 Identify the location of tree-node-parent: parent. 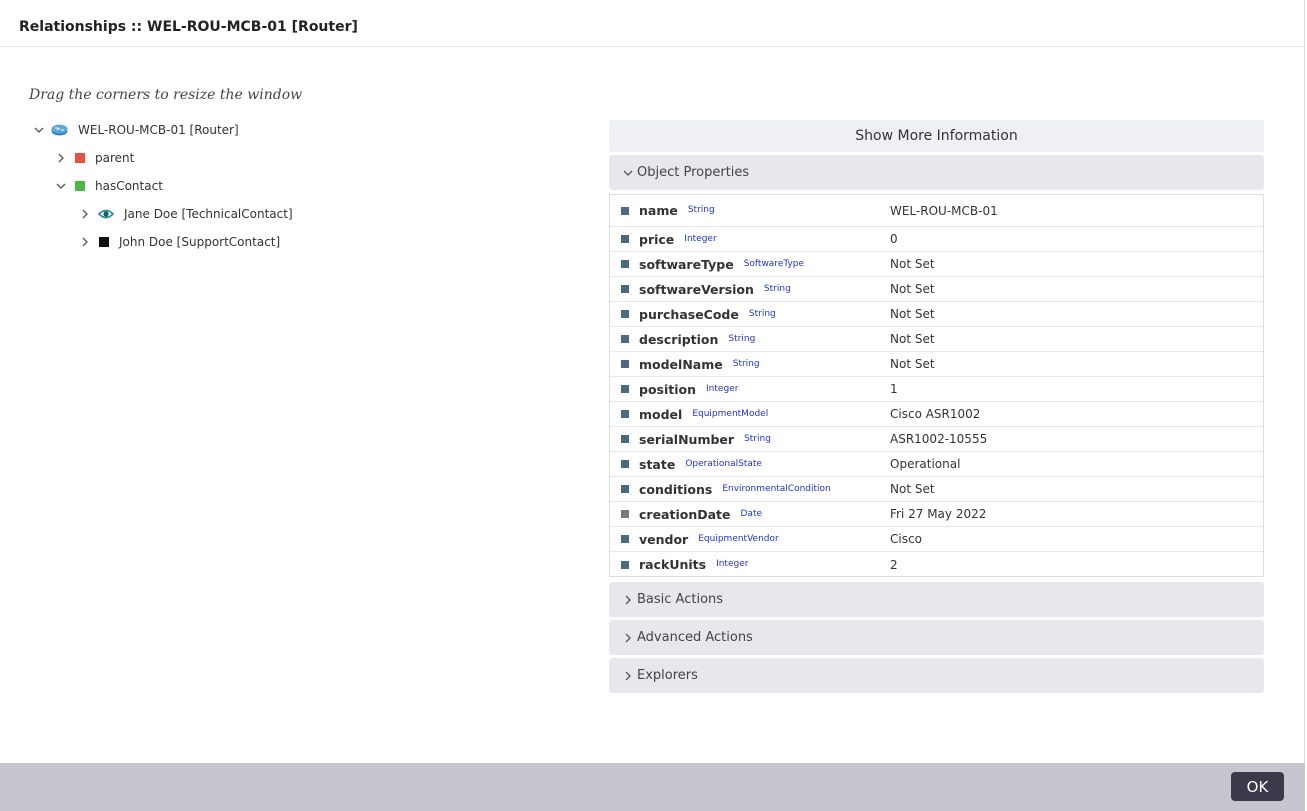
(94, 158).